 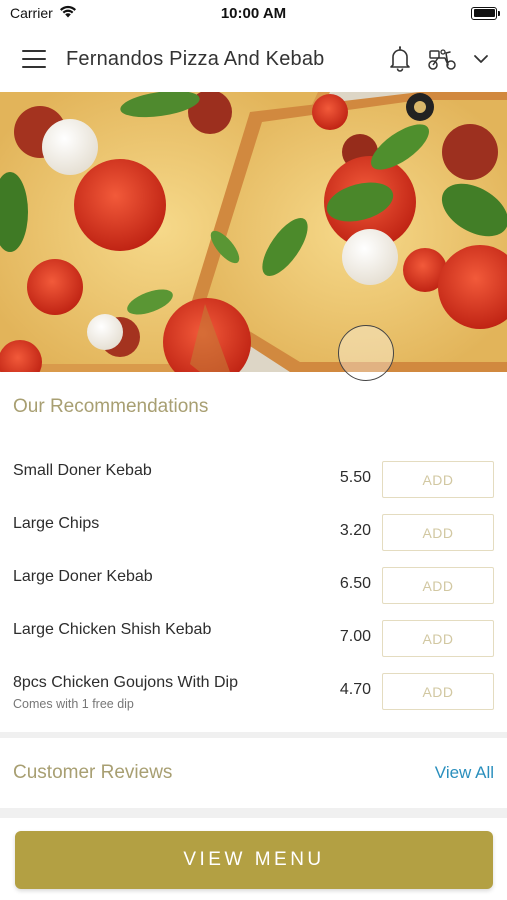 What do you see at coordinates (83, 576) in the screenshot?
I see `item-name: Large Doner Kebab` at bounding box center [83, 576].